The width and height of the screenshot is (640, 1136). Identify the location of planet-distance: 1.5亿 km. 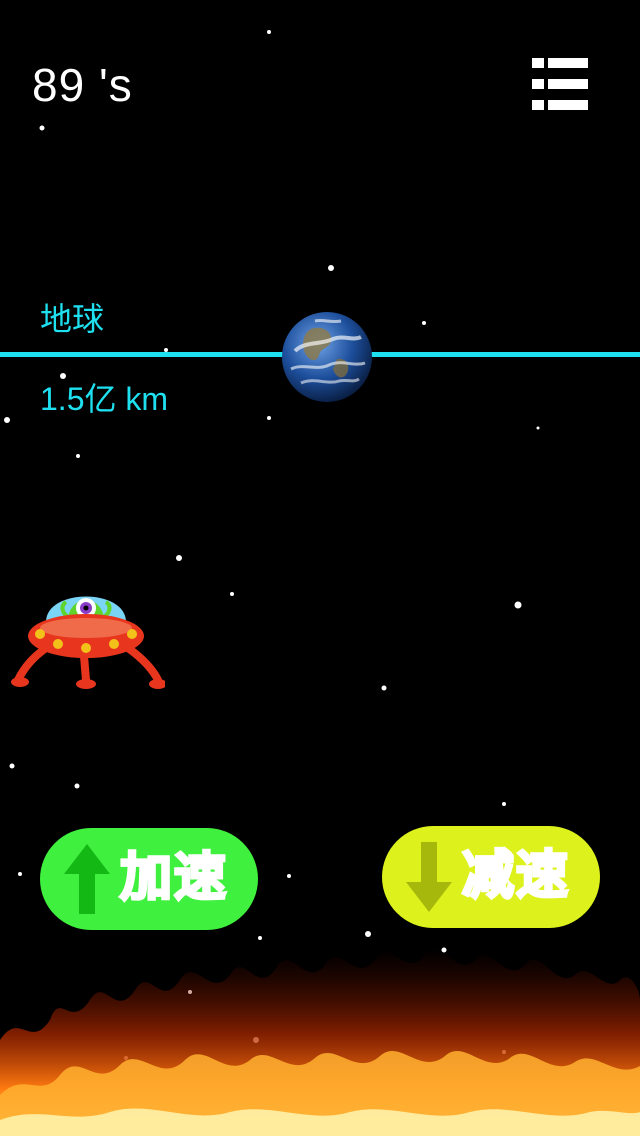
(104, 399).